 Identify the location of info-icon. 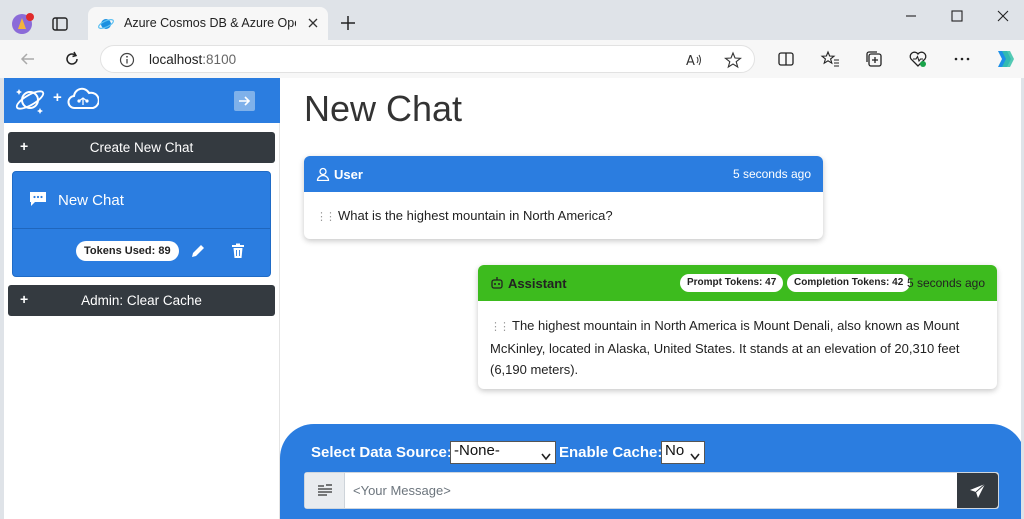
(127, 60).